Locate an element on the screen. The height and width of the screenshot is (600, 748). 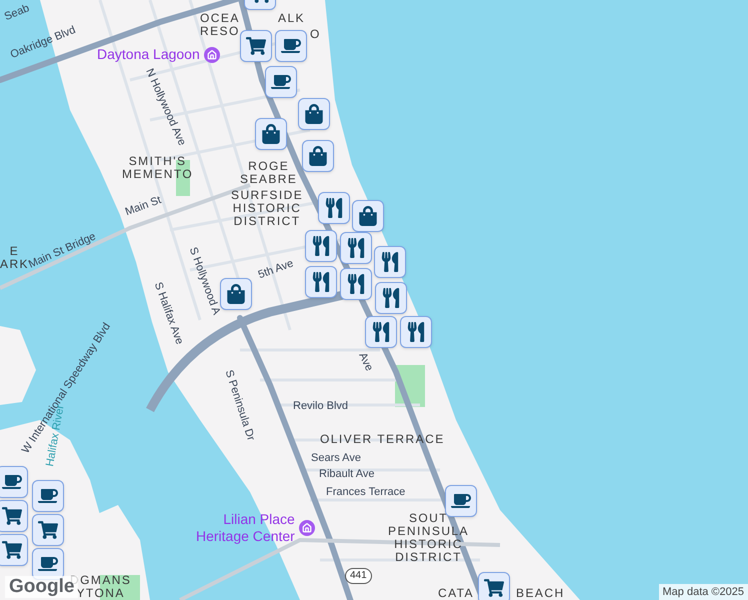
place-label: Lilian Place Heritage Center is located at coordinates (245, 528).